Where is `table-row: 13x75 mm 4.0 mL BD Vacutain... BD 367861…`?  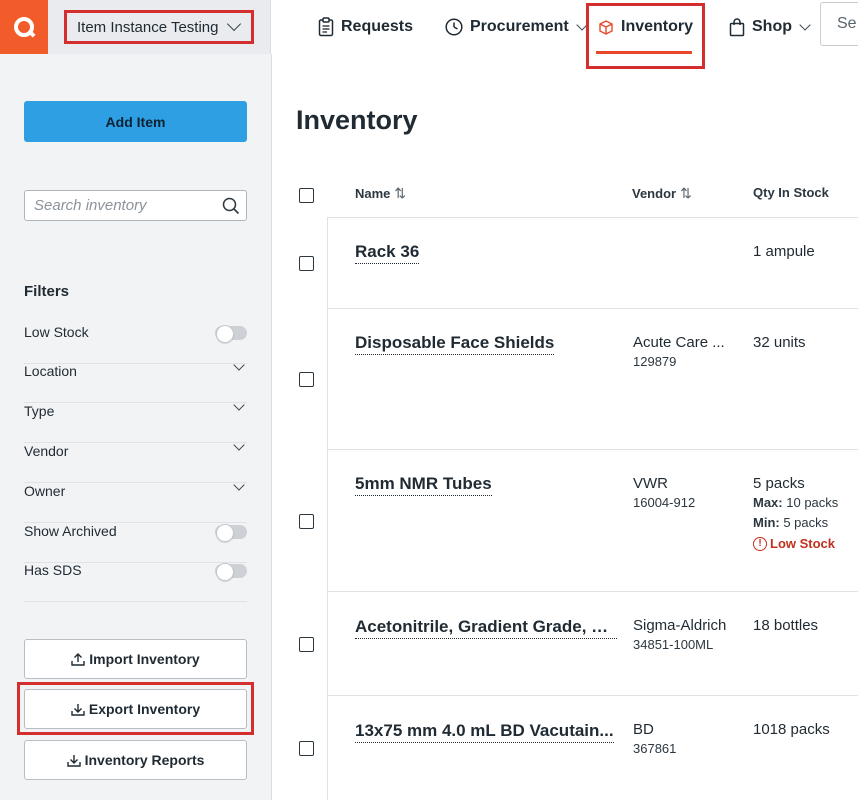
table-row: 13x75 mm 4.0 mL BD Vacutain... BD 367861… is located at coordinates (592, 748).